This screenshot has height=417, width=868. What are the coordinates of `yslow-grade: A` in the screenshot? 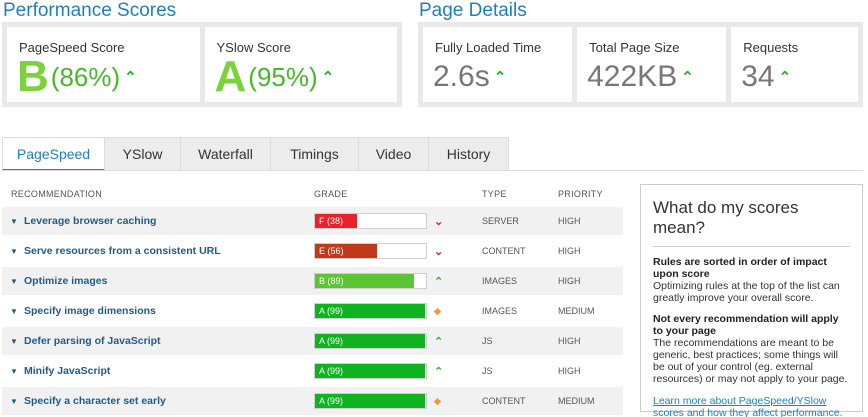 It's located at (230, 76).